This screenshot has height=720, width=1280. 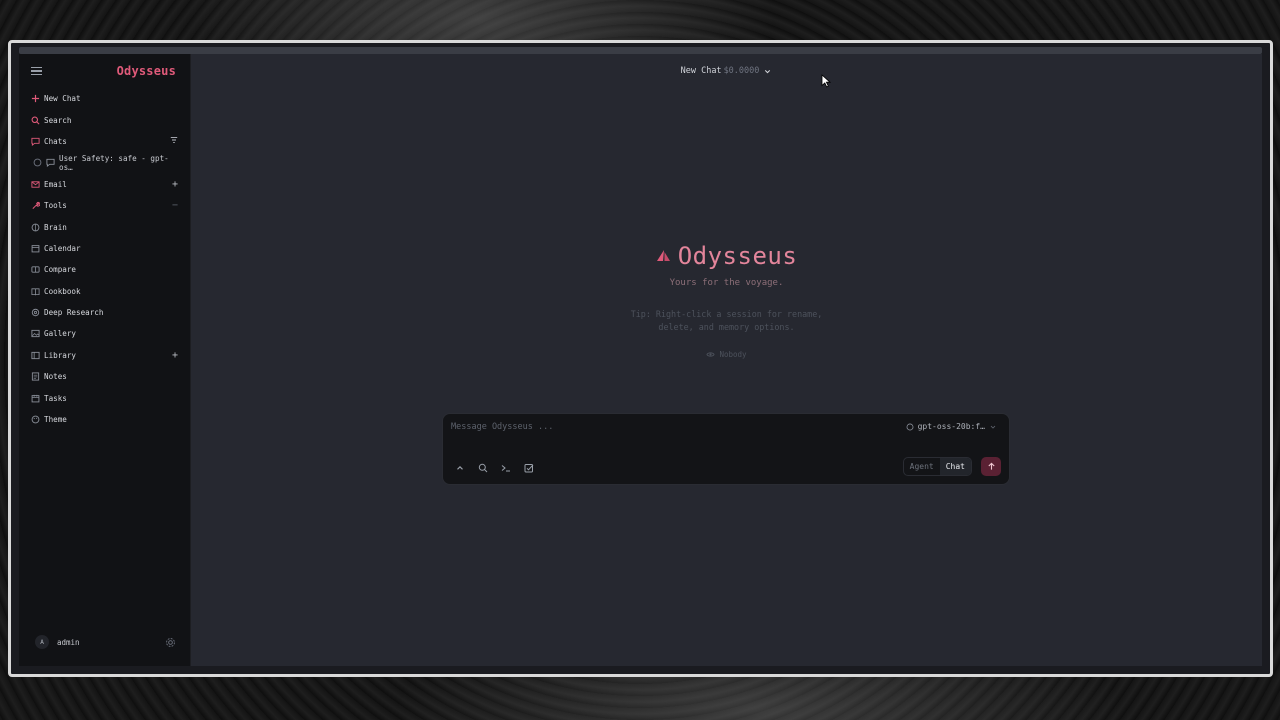 I want to click on memory-label: Nobody, so click(x=733, y=354).